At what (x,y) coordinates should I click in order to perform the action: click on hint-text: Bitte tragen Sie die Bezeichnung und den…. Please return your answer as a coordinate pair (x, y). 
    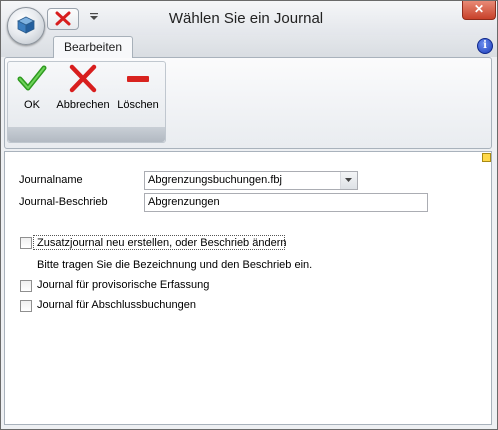
    Looking at the image, I should click on (175, 265).